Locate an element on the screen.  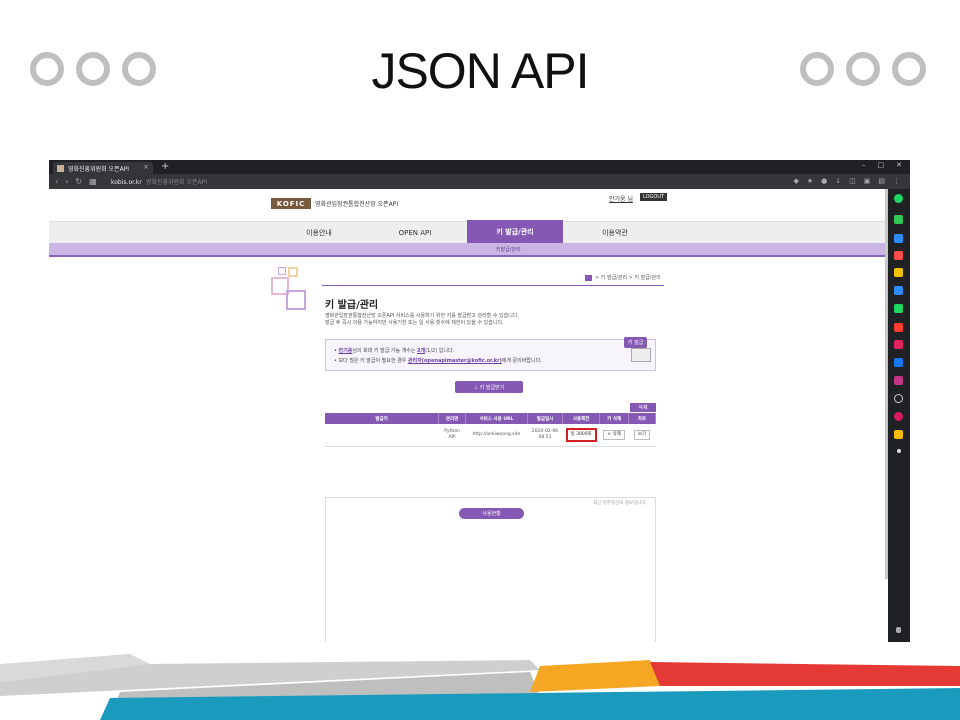
delete-selected-button: 삭제 is located at coordinates (643, 407).